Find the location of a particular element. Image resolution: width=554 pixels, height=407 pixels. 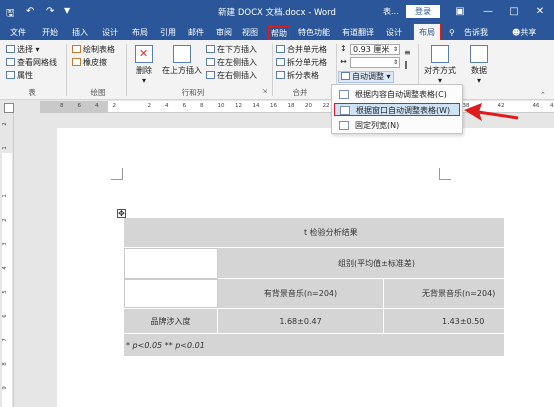

customize-quick-access-icon: ▼ is located at coordinates (67, 10).